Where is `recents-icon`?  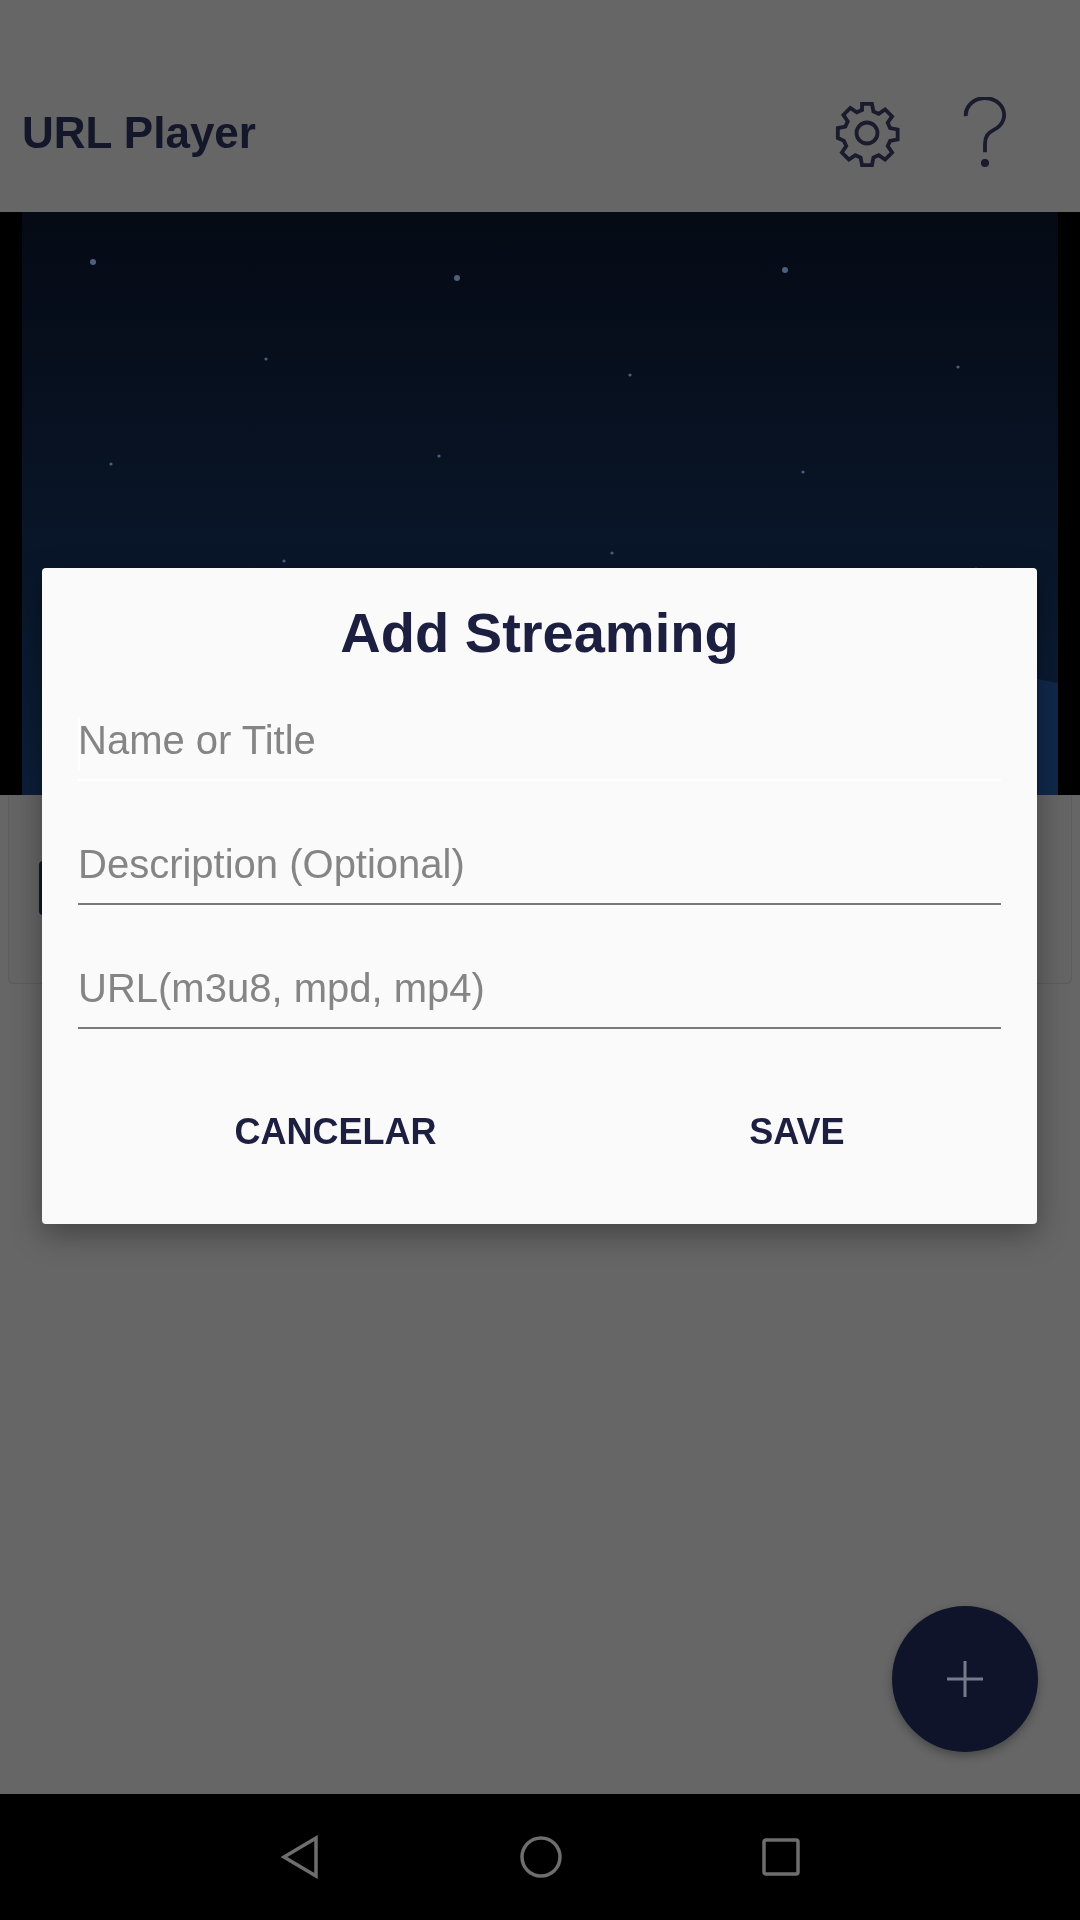 recents-icon is located at coordinates (781, 1857).